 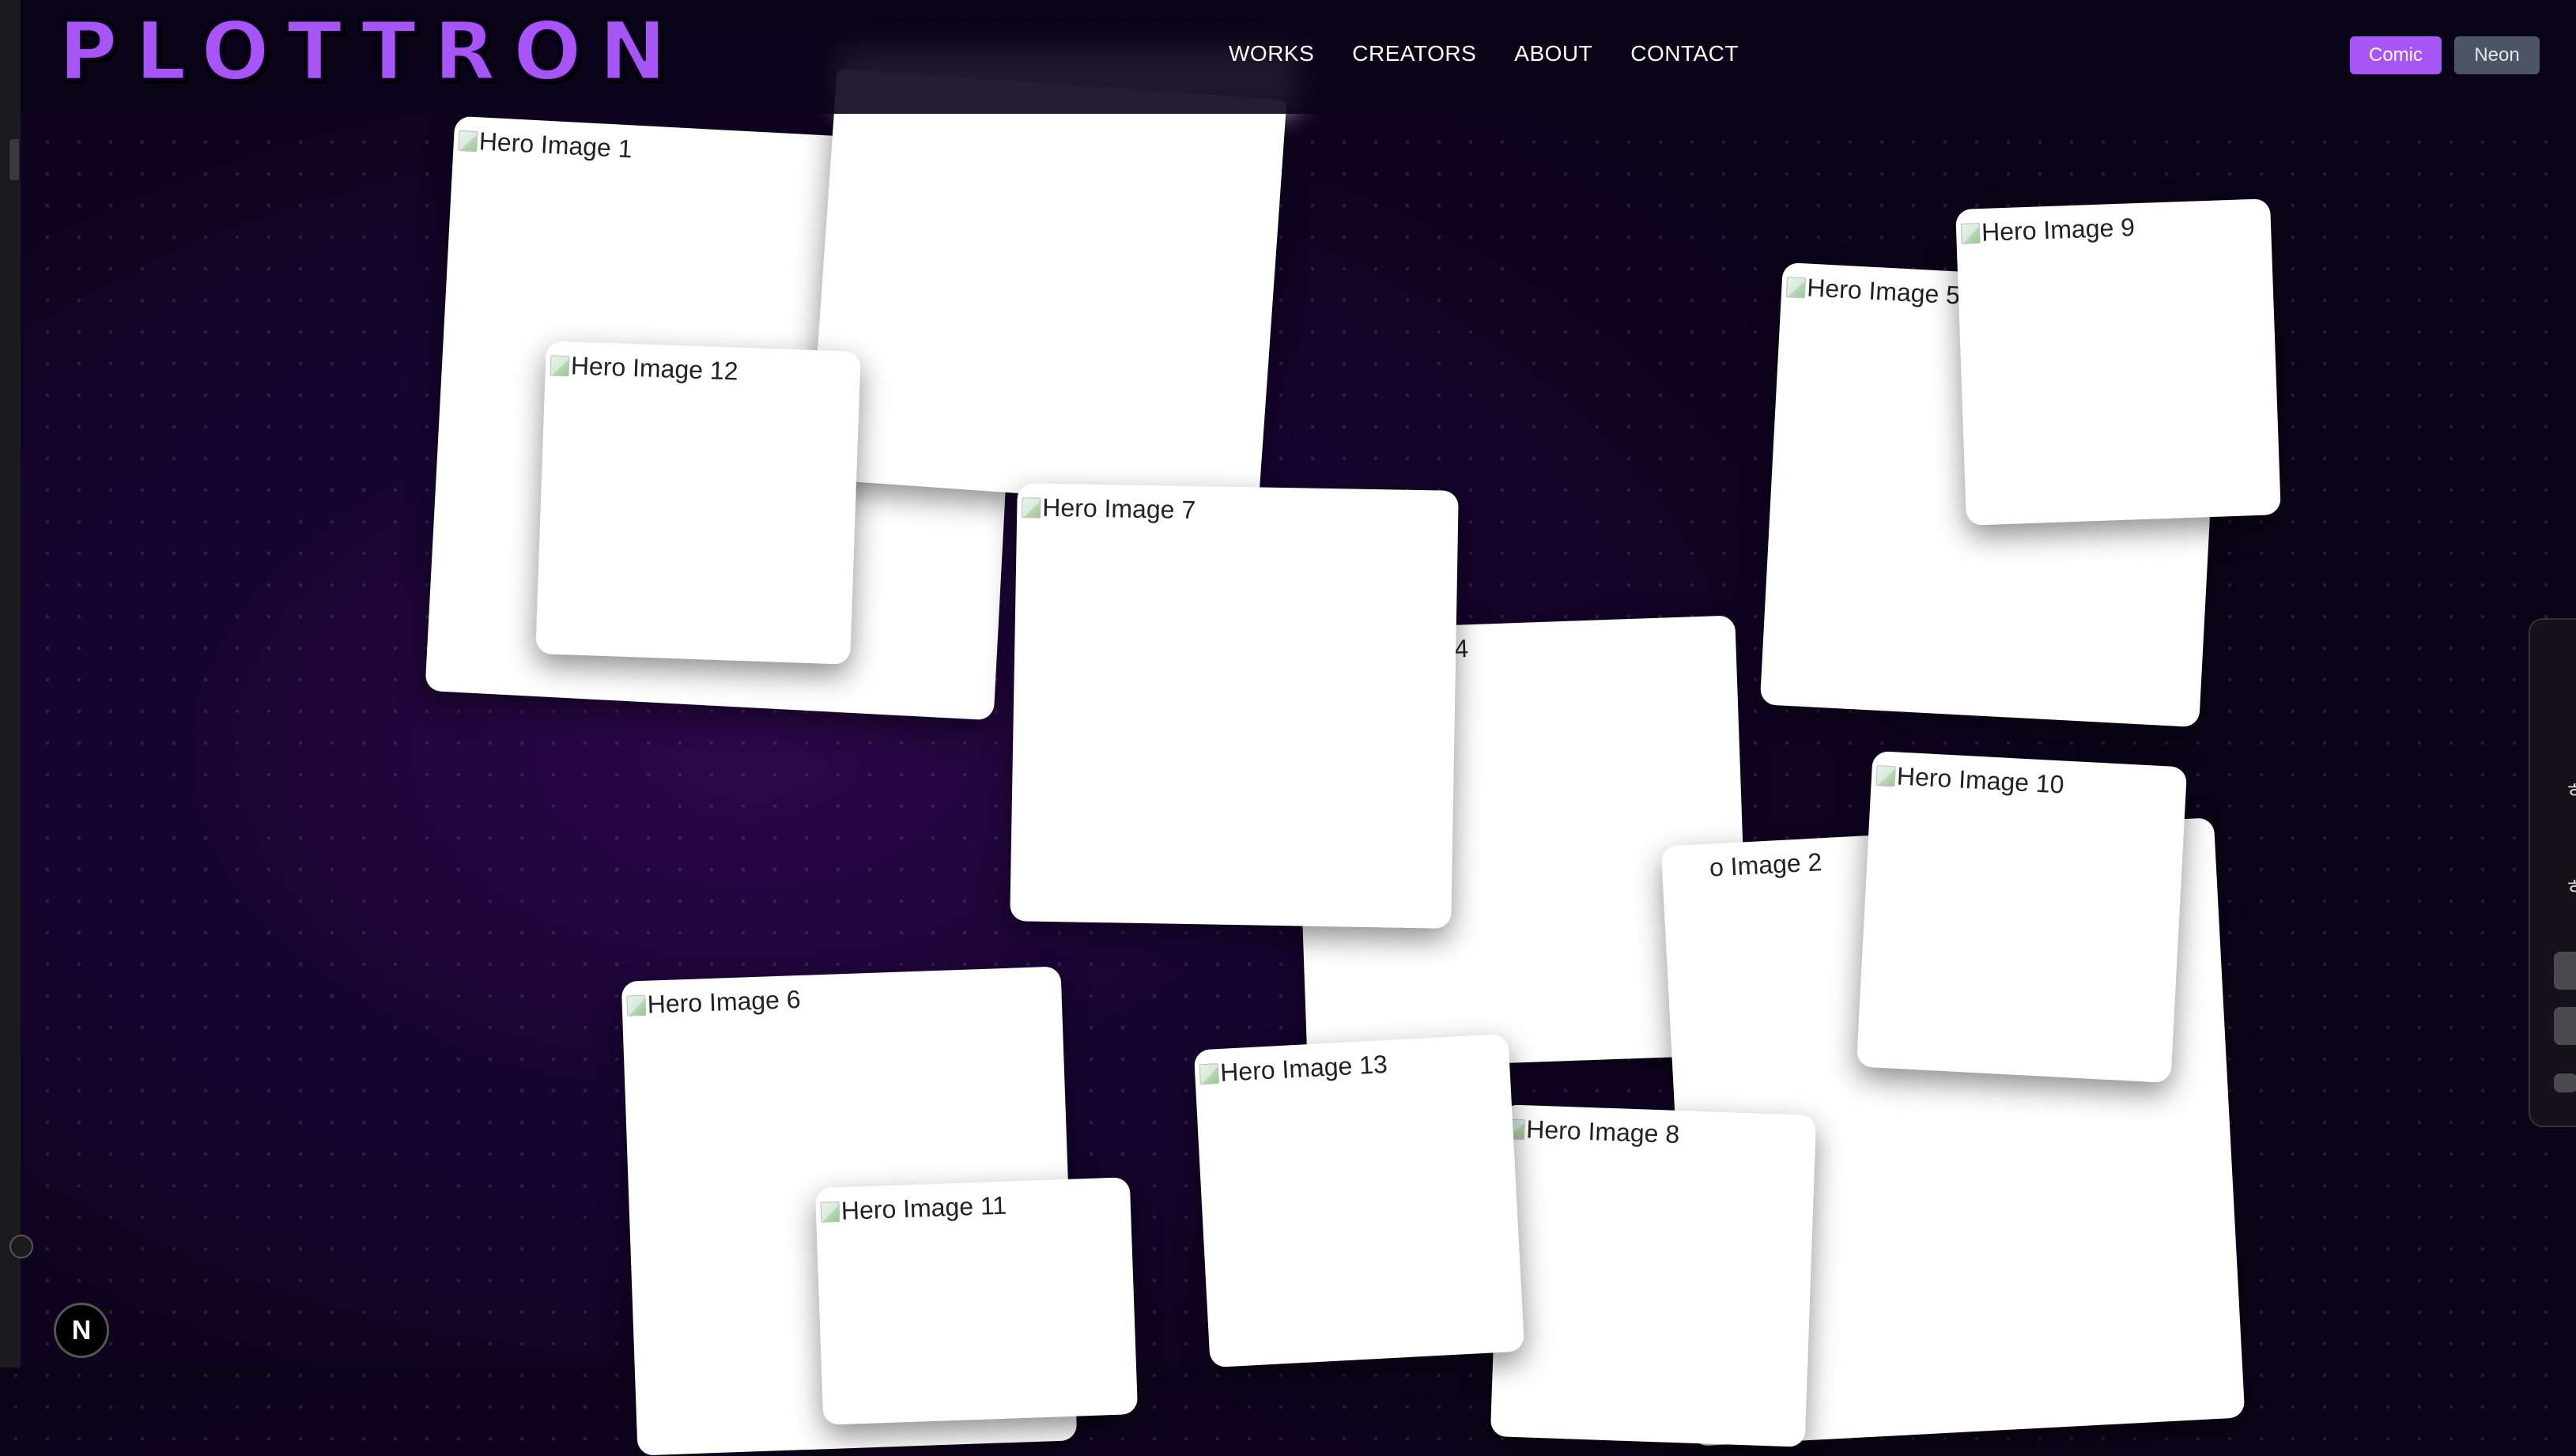 I want to click on hero-card-1-alt: Hero Image 1, so click(x=545, y=145).